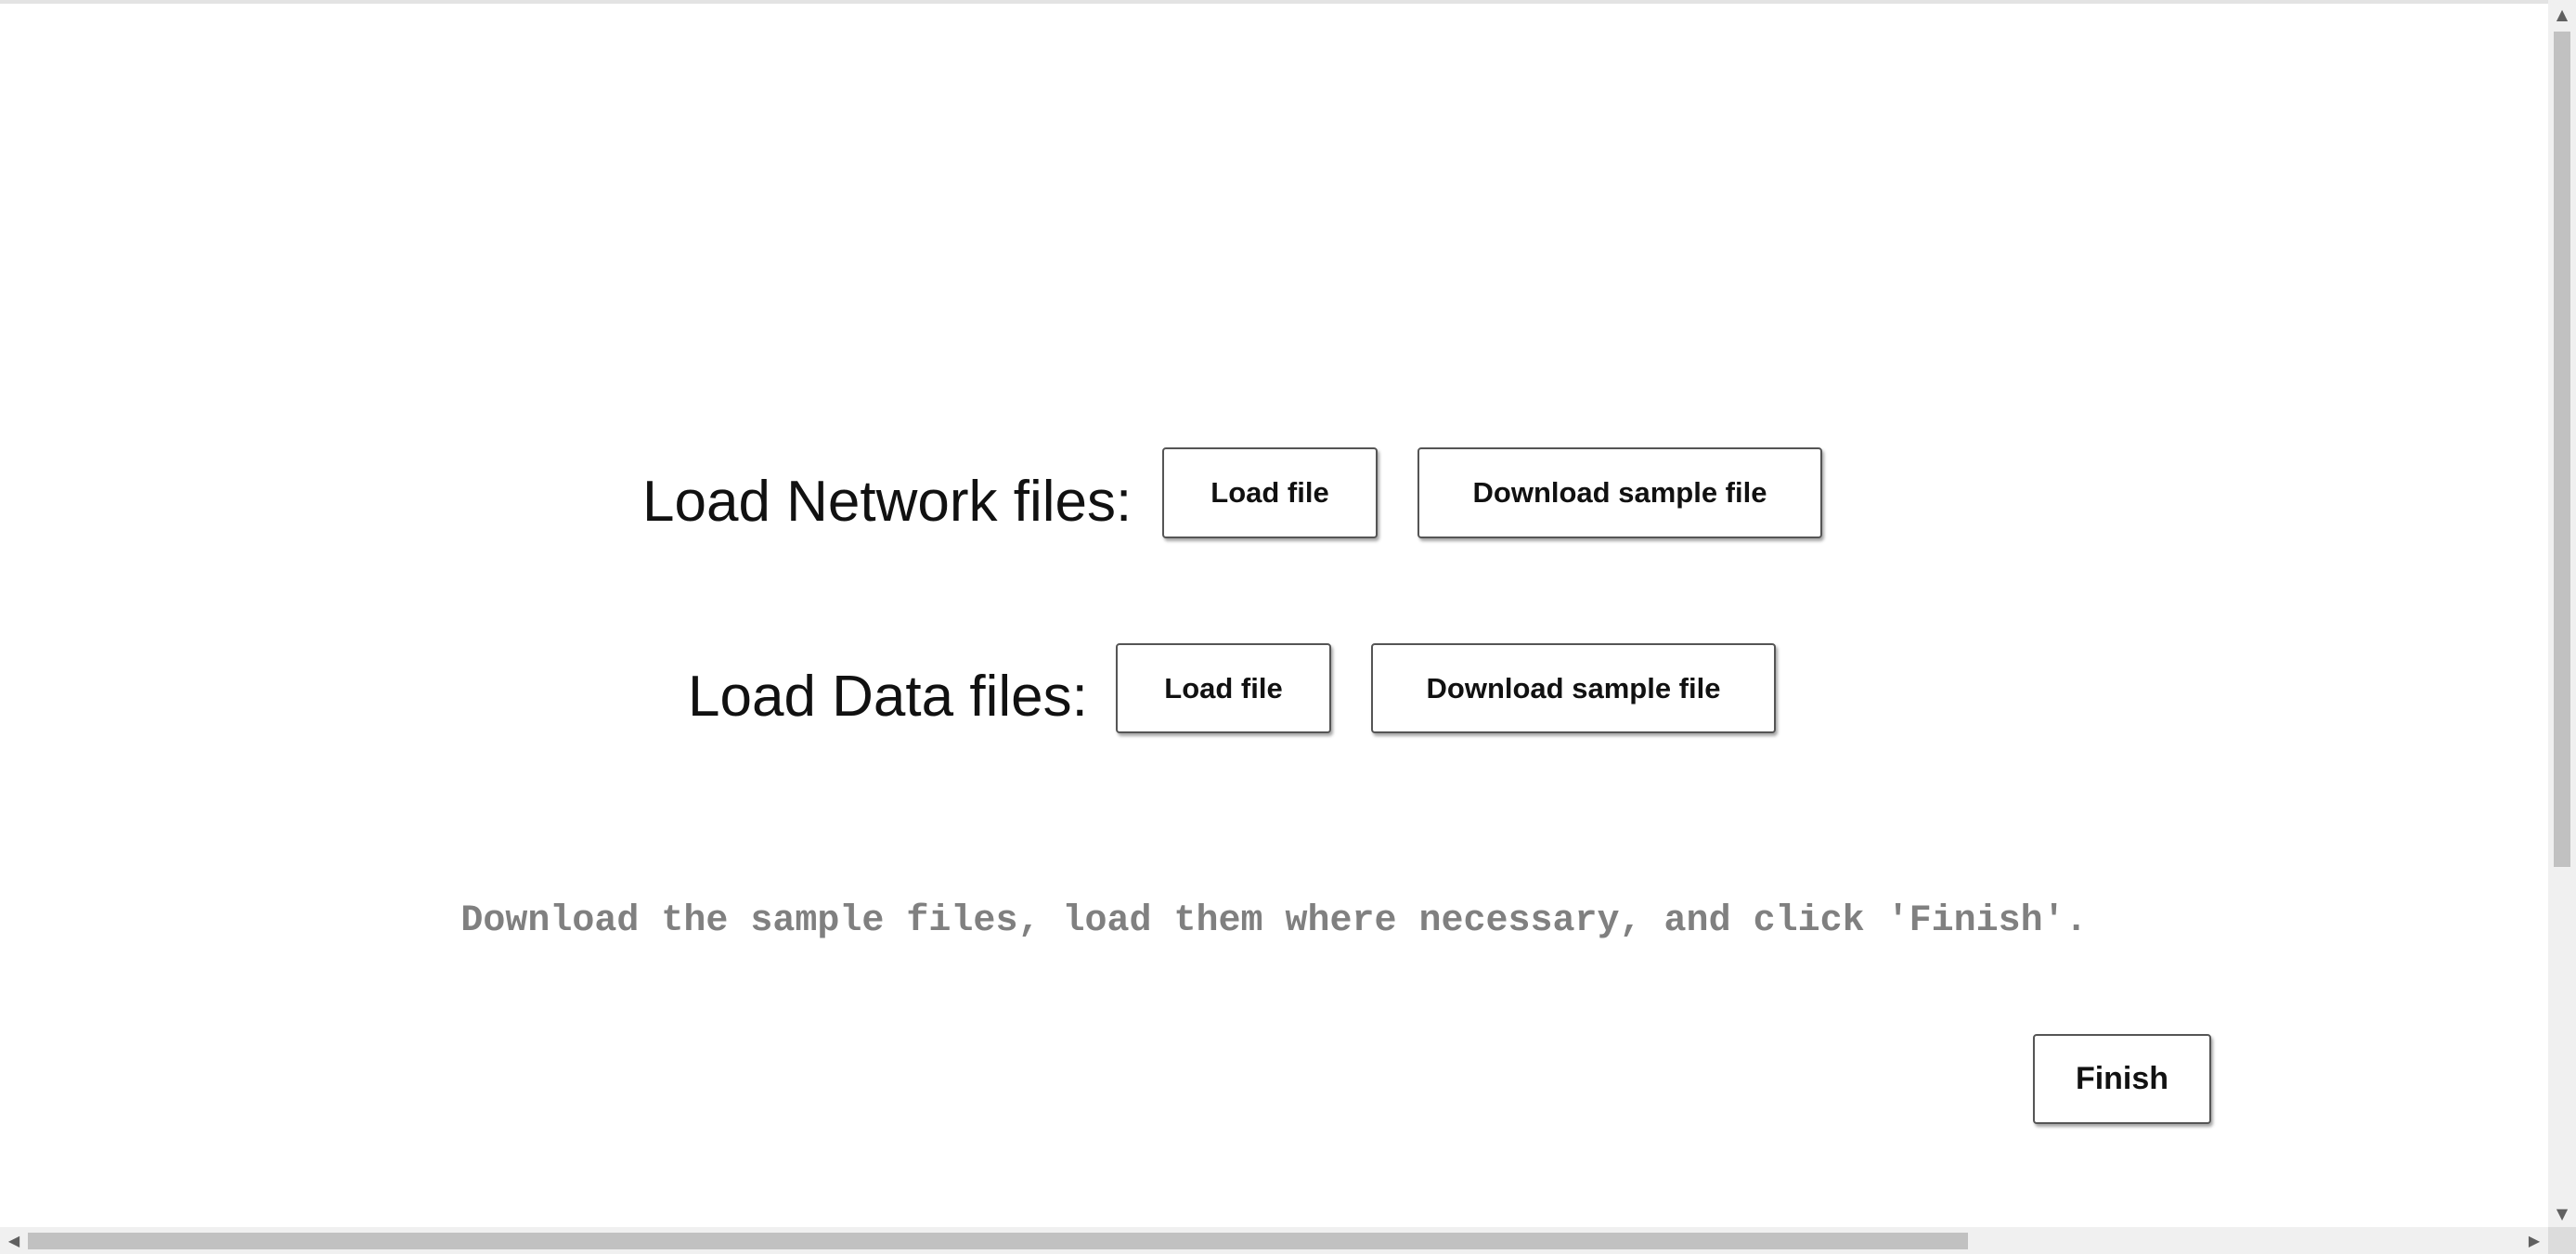 This screenshot has width=2576, height=1254. I want to click on vertical-scrollbar: ▲ ▼, so click(2562, 614).